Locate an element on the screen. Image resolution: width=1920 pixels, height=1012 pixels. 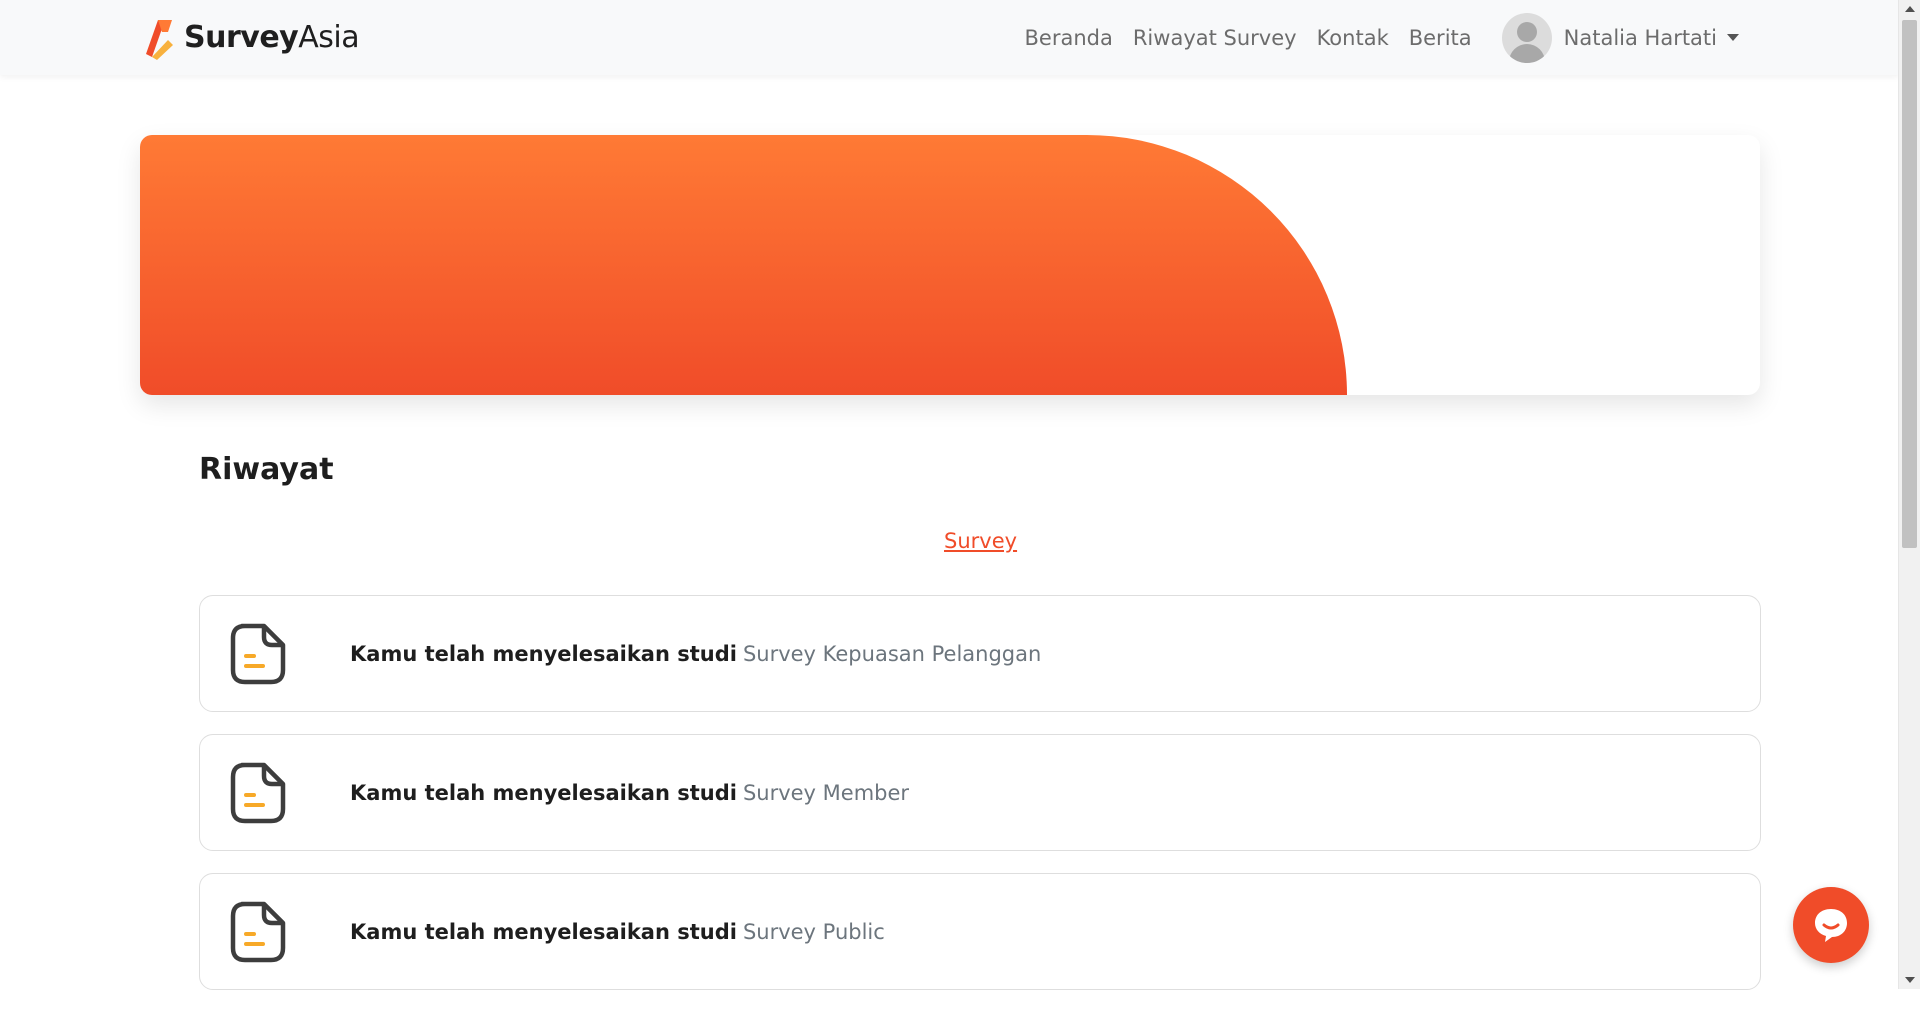
nav-link-beranda: Beranda is located at coordinates (1069, 38).